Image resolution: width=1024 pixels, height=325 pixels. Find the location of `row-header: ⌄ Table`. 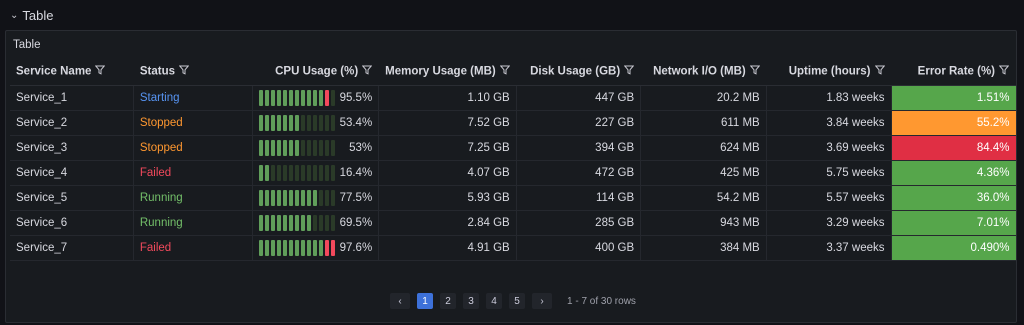

row-header: ⌄ Table is located at coordinates (31, 15).